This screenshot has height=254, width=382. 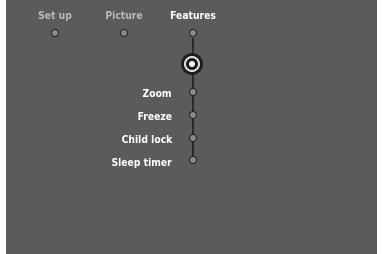 What do you see at coordinates (55, 33) in the screenshot?
I see `tab-set-up-dot` at bounding box center [55, 33].